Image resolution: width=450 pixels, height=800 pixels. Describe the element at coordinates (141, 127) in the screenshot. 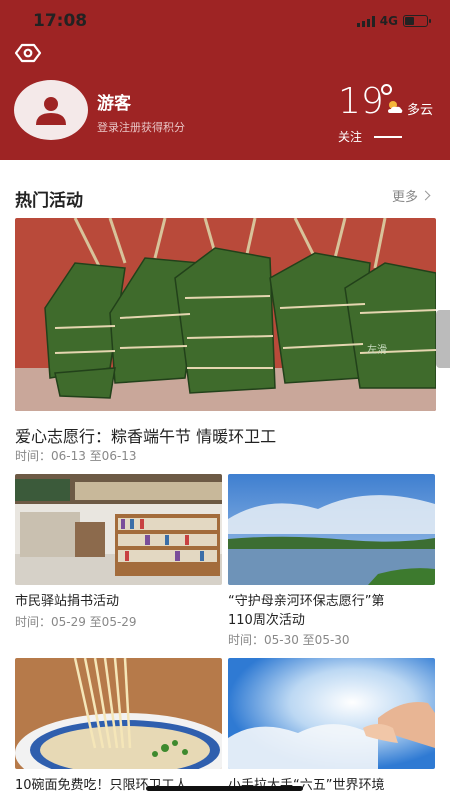

I see `login-prompt: 登录注册获得积分` at that location.